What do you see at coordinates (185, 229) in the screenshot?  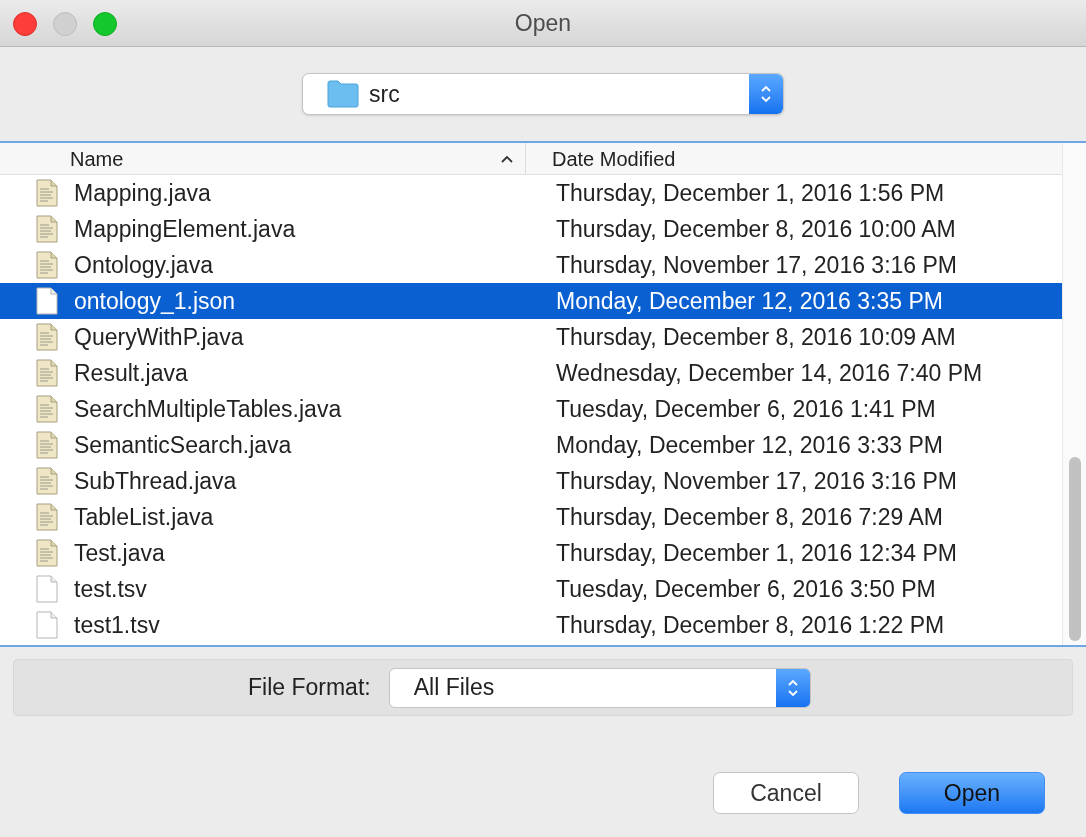 I see `file-name: MappingElement.java` at bounding box center [185, 229].